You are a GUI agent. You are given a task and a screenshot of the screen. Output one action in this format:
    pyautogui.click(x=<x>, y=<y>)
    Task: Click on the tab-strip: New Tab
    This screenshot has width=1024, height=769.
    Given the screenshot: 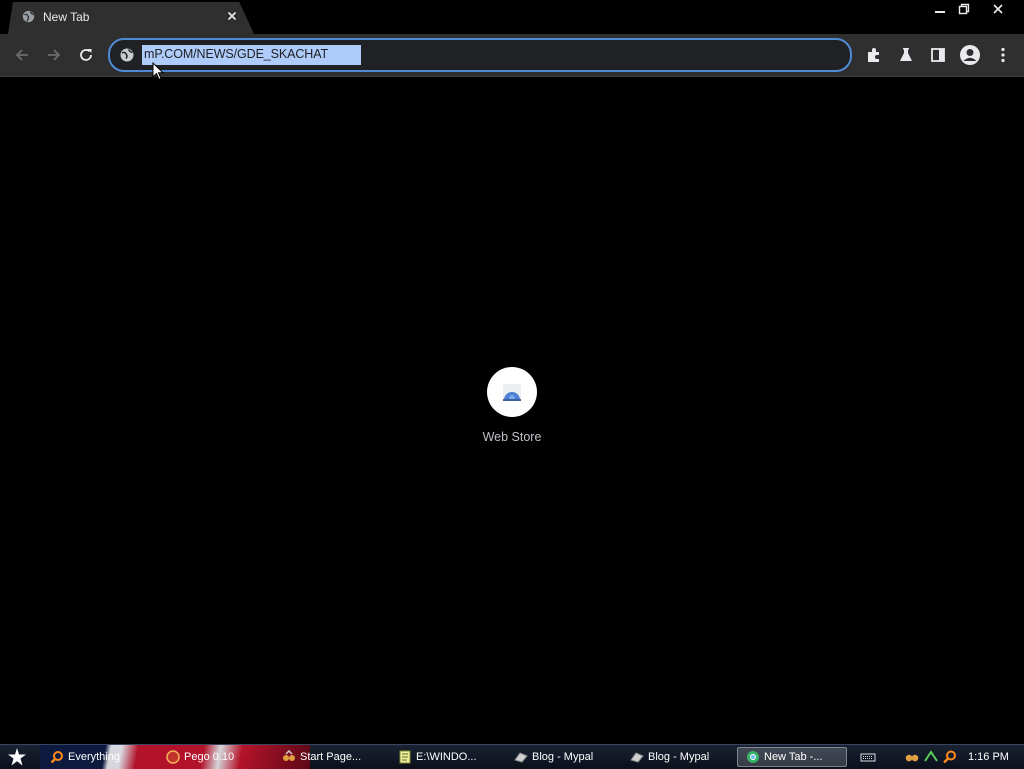 What is the action you would take?
    pyautogui.click(x=512, y=17)
    